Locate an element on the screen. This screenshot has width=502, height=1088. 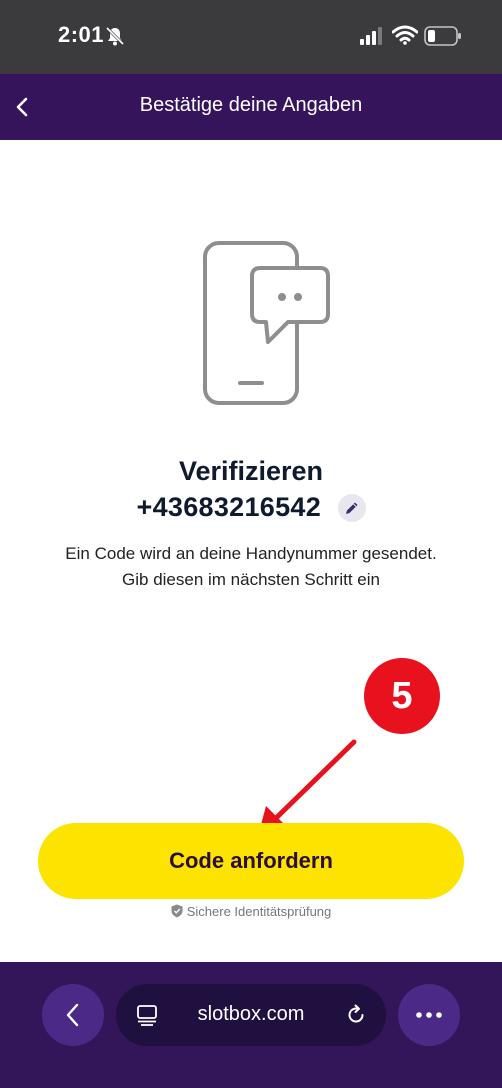
description-line-2: Gib diesen im nächsten Schritt ein is located at coordinates (251, 579).